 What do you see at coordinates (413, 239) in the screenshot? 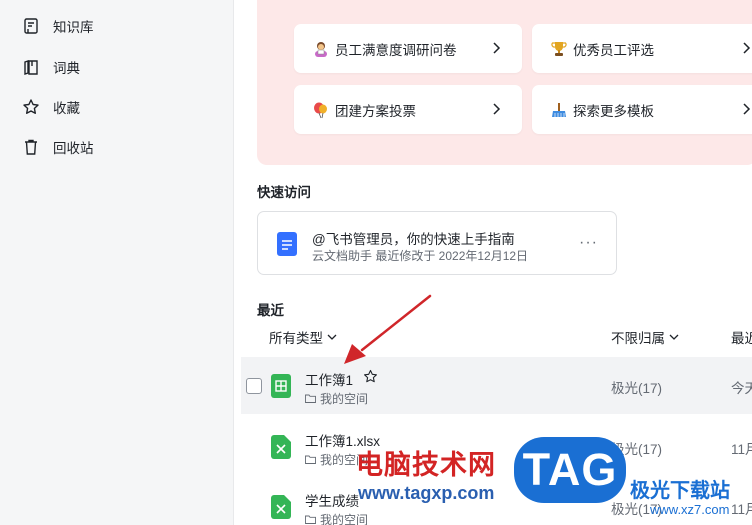
I see `quick-access-card-title: @飞书管理员，你的快速上手指南` at bounding box center [413, 239].